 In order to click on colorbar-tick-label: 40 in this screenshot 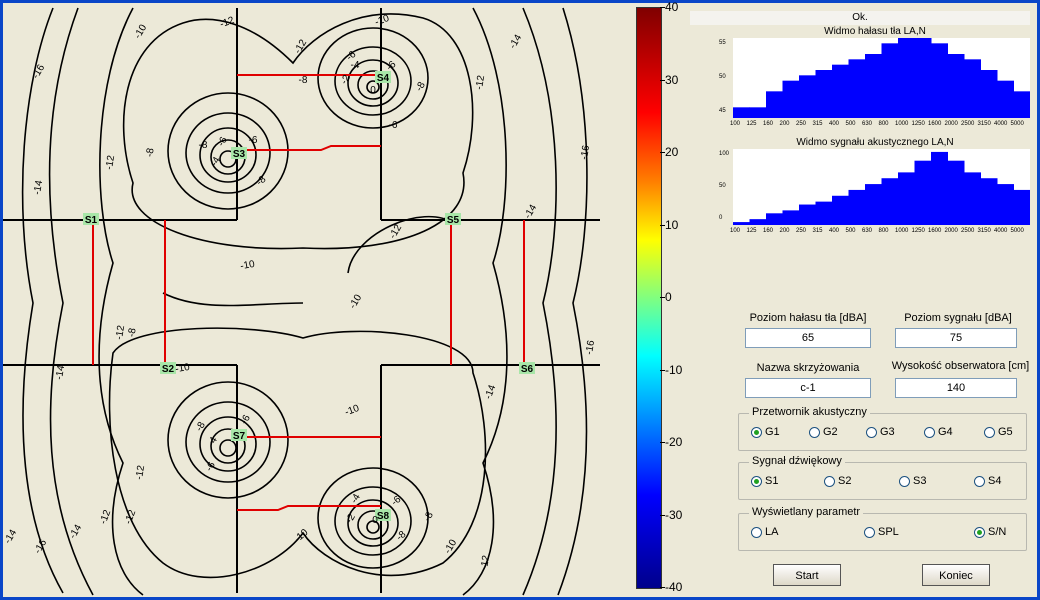, I will do `click(672, 7)`.